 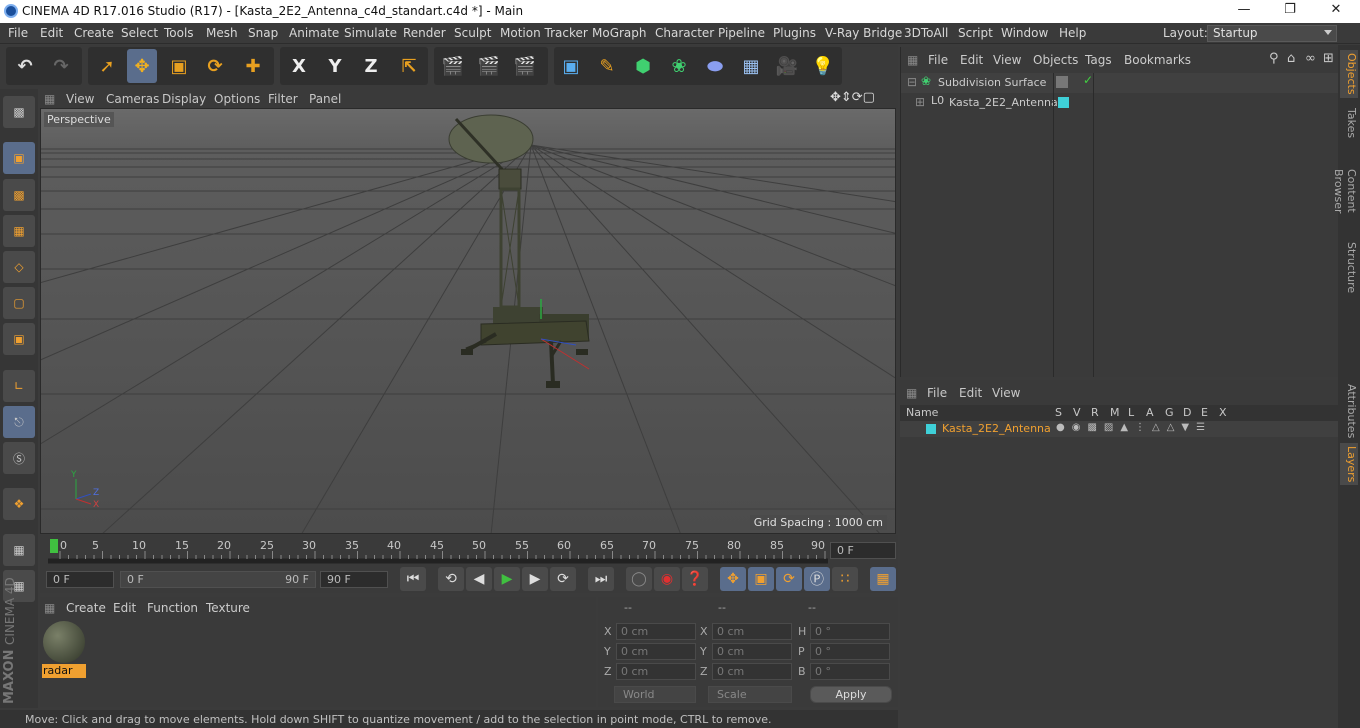 What do you see at coordinates (850, 671) in the screenshot?
I see `rot-b-field: 0 °` at bounding box center [850, 671].